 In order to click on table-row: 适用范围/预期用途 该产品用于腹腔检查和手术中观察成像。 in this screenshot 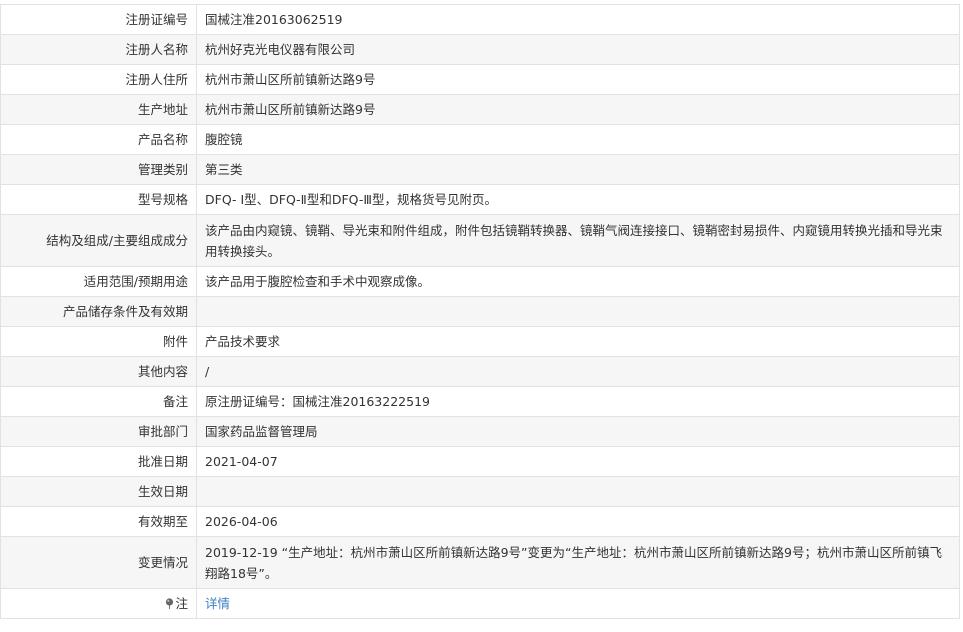, I will do `click(480, 281)`.